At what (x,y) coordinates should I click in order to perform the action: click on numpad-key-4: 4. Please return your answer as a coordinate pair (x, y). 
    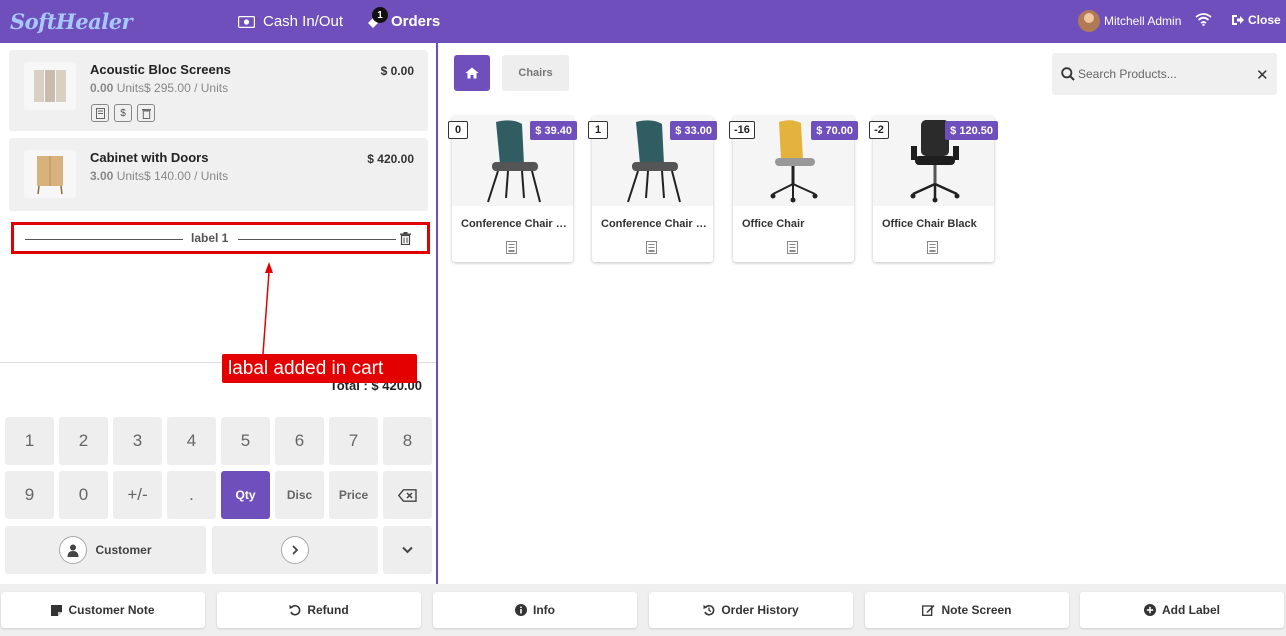
    Looking at the image, I should click on (191, 441).